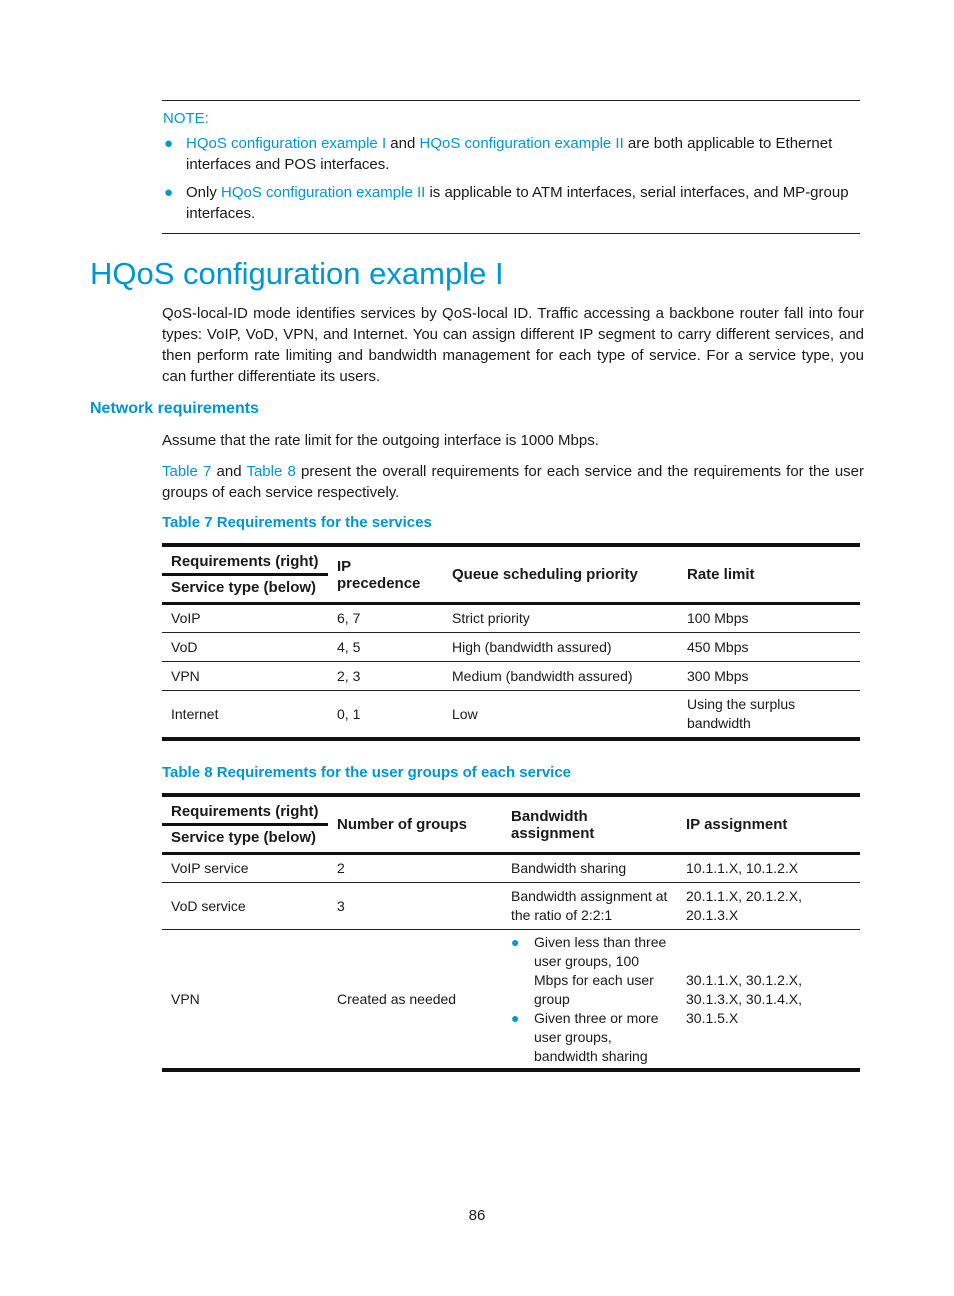  What do you see at coordinates (769, 573) in the screenshot?
I see `column-header: Rate limit` at bounding box center [769, 573].